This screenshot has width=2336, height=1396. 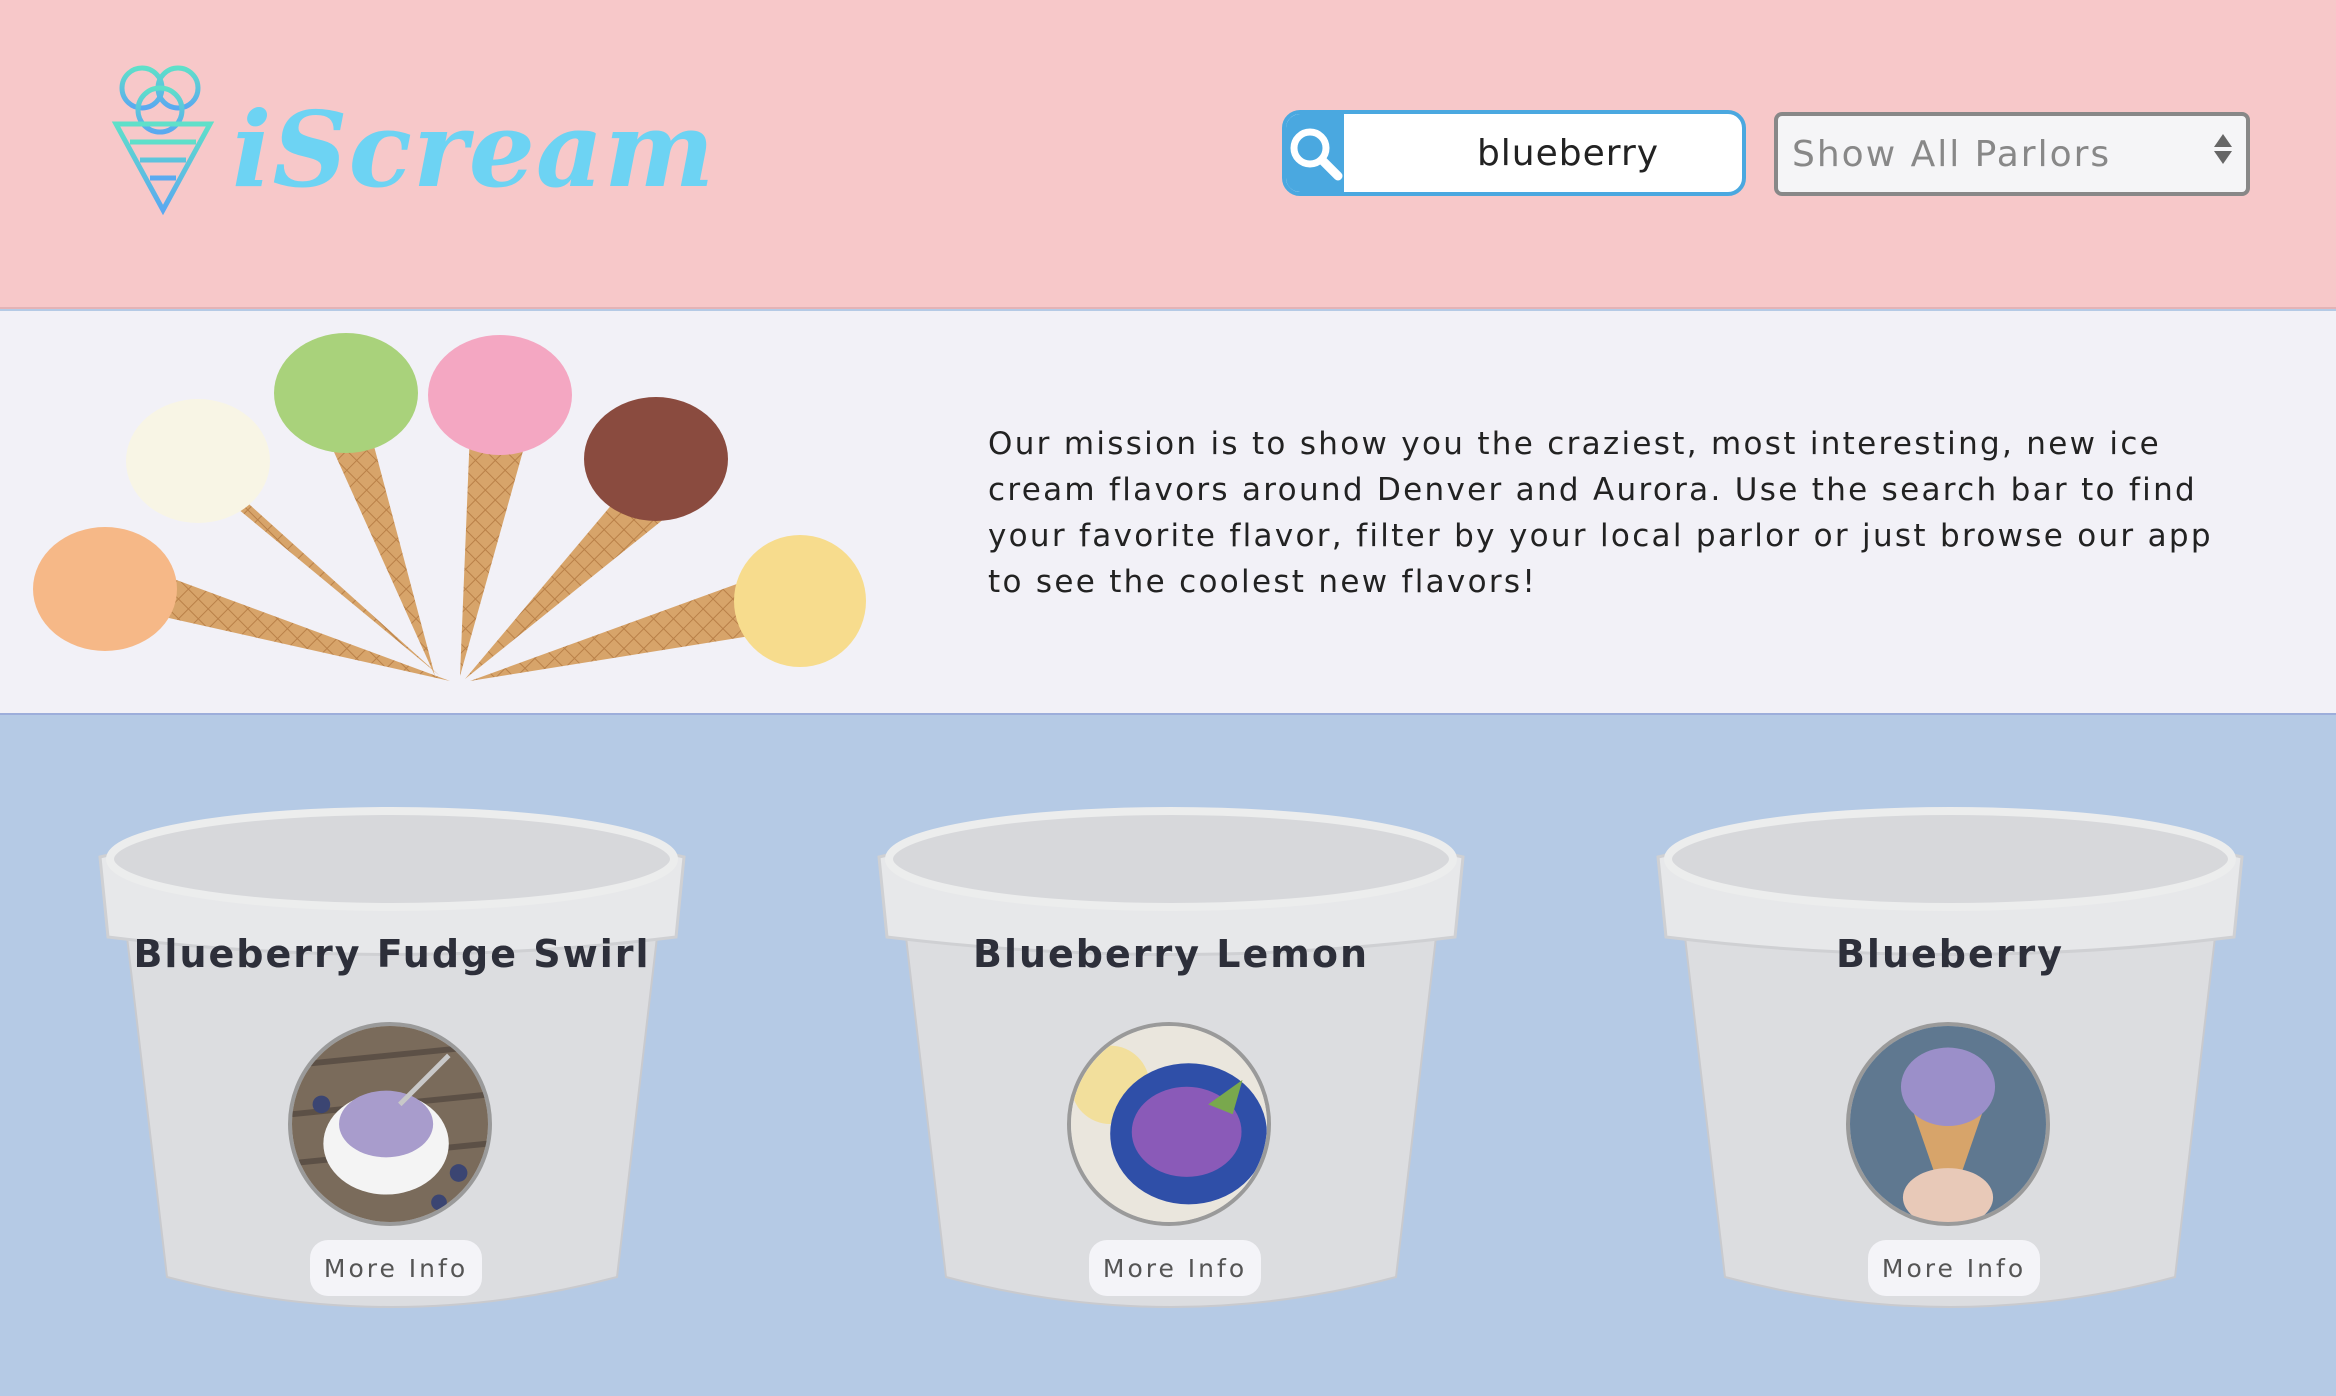 What do you see at coordinates (1952, 154) in the screenshot?
I see `parlor-filter-value: Show All Parlors` at bounding box center [1952, 154].